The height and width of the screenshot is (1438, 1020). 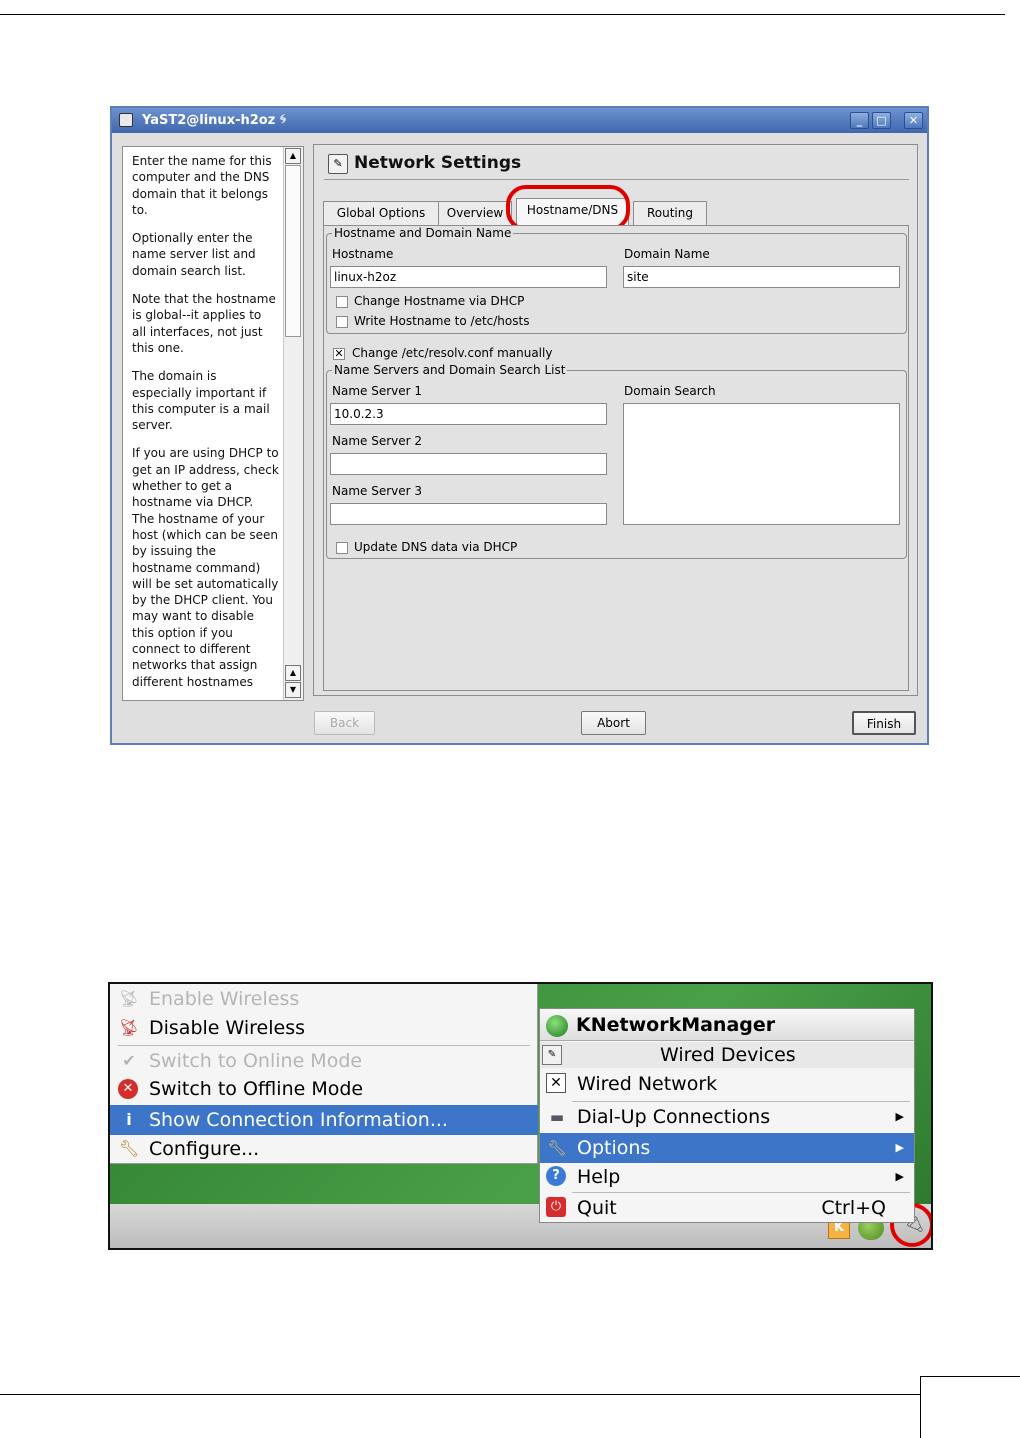 What do you see at coordinates (468, 514) in the screenshot?
I see `ns3-input` at bounding box center [468, 514].